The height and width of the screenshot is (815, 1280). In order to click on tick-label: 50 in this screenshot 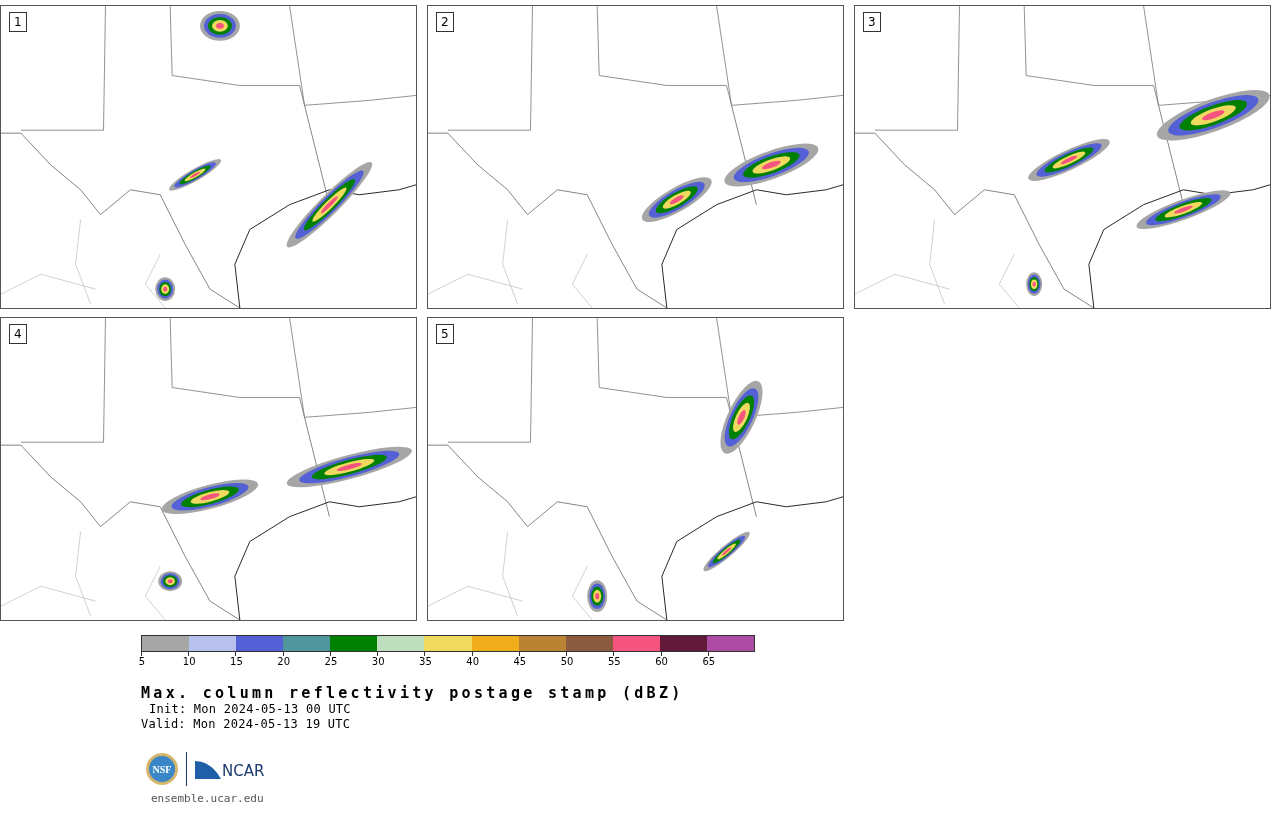, I will do `click(567, 662)`.